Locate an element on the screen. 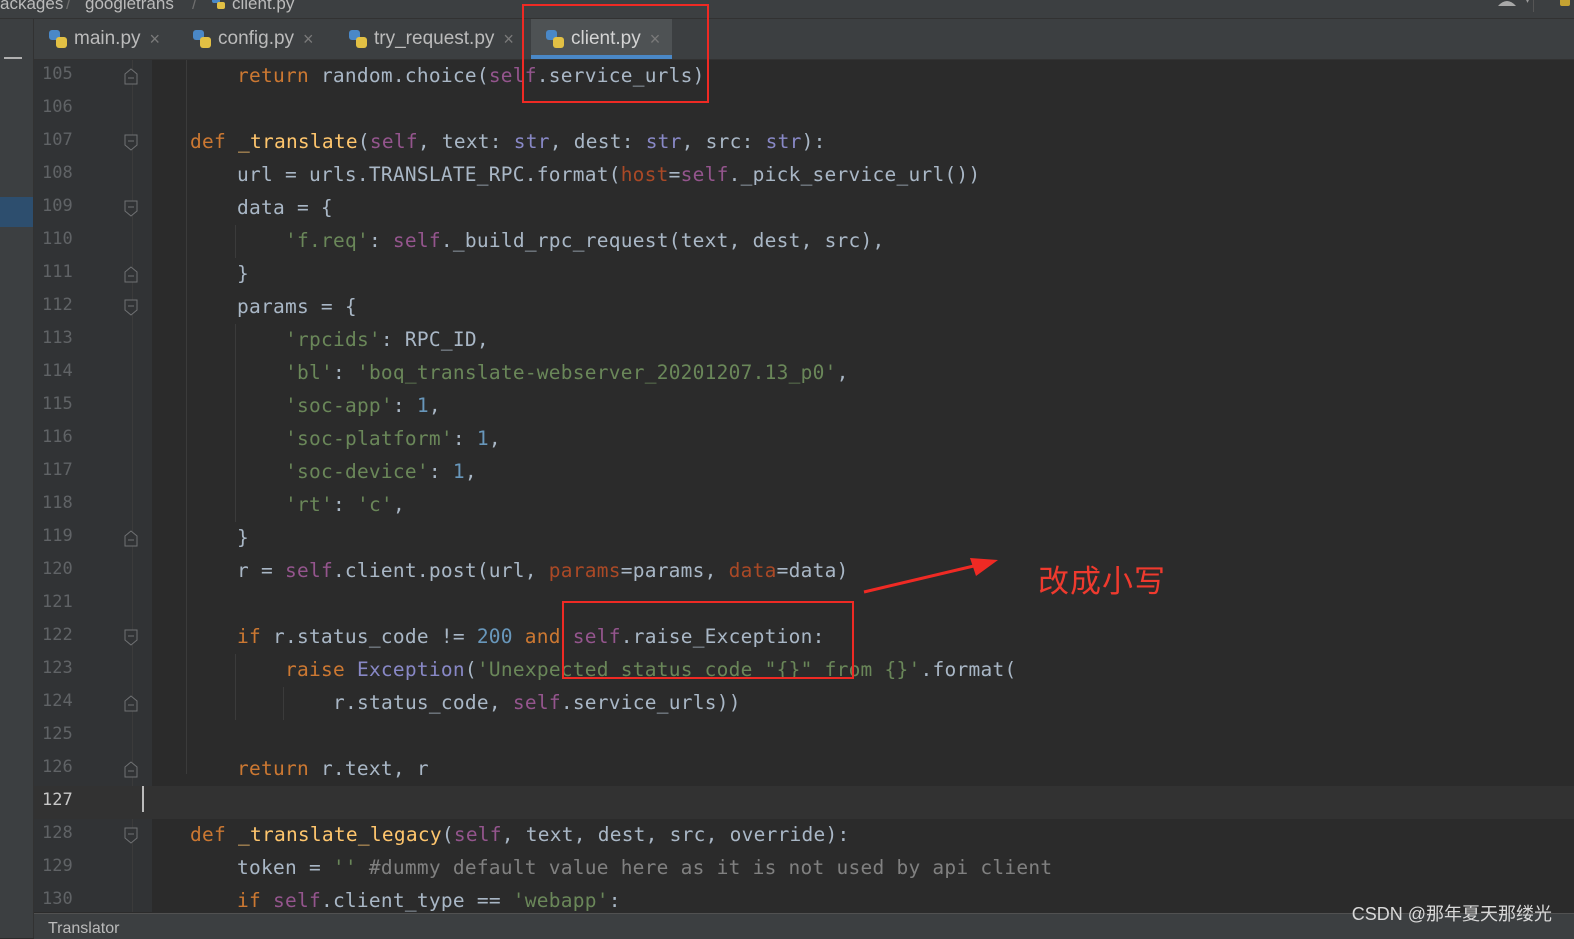 This screenshot has height=939, width=1574. code-token: : RPC_ID, is located at coordinates (434, 339).